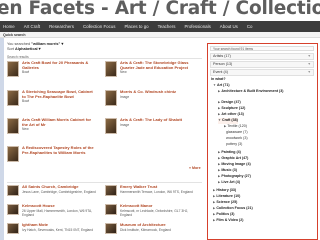 The image size is (320, 240). Describe the element at coordinates (136, 26) in the screenshot. I see `nav-item-places: Places to go` at that location.